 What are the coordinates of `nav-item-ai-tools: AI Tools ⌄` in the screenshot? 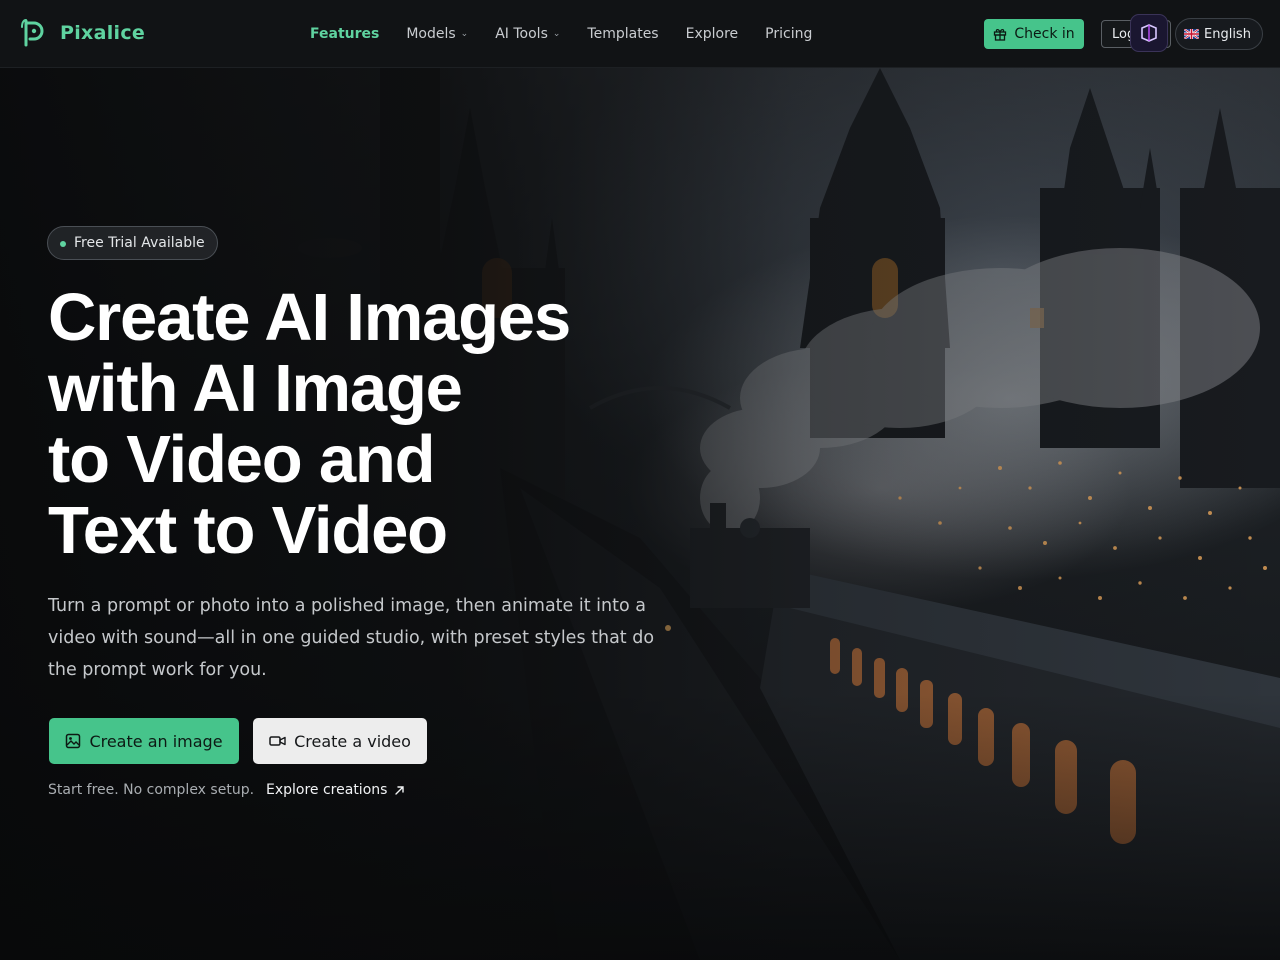 It's located at (527, 34).